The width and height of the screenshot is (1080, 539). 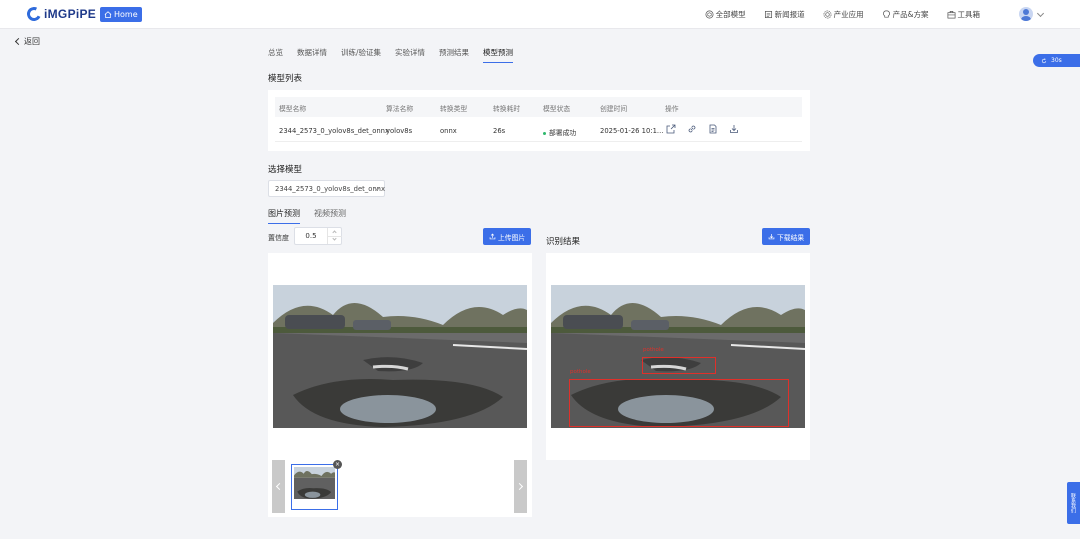 I want to click on tab-video-predict: 视频预测, so click(x=330, y=216).